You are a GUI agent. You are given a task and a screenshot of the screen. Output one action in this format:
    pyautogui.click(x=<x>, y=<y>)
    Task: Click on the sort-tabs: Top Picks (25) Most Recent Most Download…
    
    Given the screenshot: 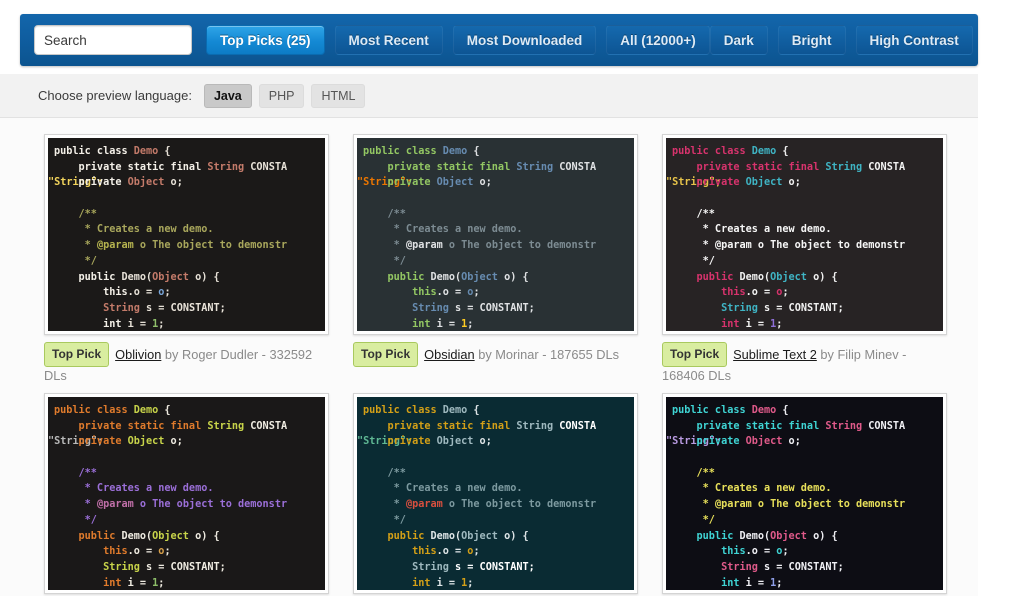 What is the action you would take?
    pyautogui.click(x=458, y=40)
    